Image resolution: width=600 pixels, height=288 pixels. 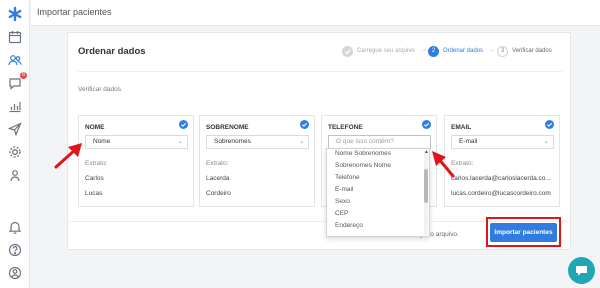 What do you see at coordinates (15, 152) in the screenshot?
I see `gear-icon` at bounding box center [15, 152].